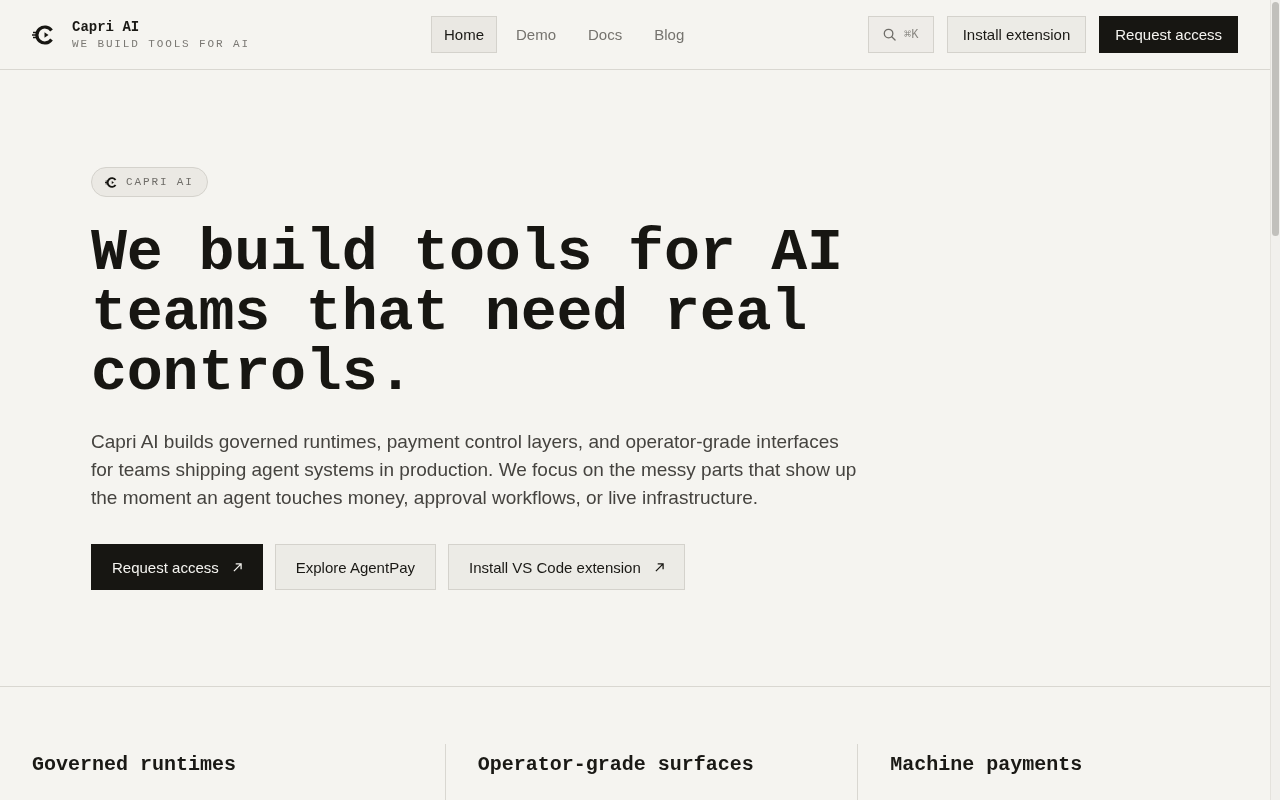  Describe the element at coordinates (987, 765) in the screenshot. I see `feature-title: Machine payments` at that location.